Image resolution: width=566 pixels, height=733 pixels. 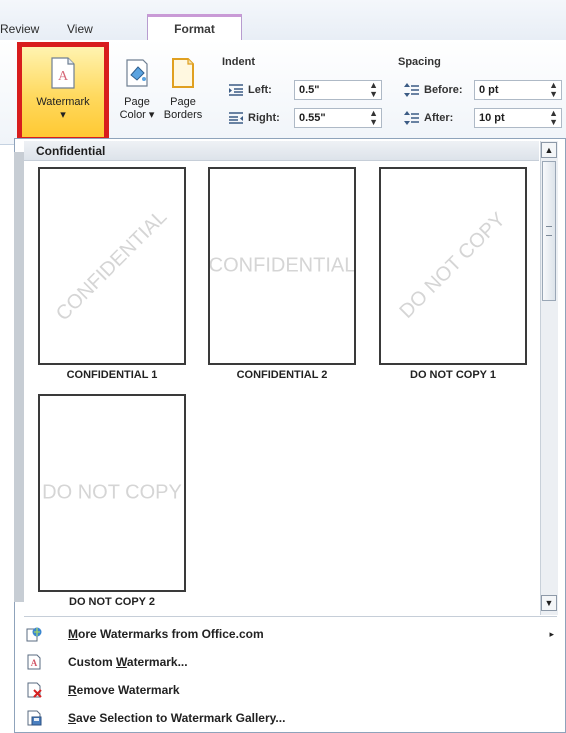 What do you see at coordinates (411, 90) in the screenshot?
I see `spacing-before-icon` at bounding box center [411, 90].